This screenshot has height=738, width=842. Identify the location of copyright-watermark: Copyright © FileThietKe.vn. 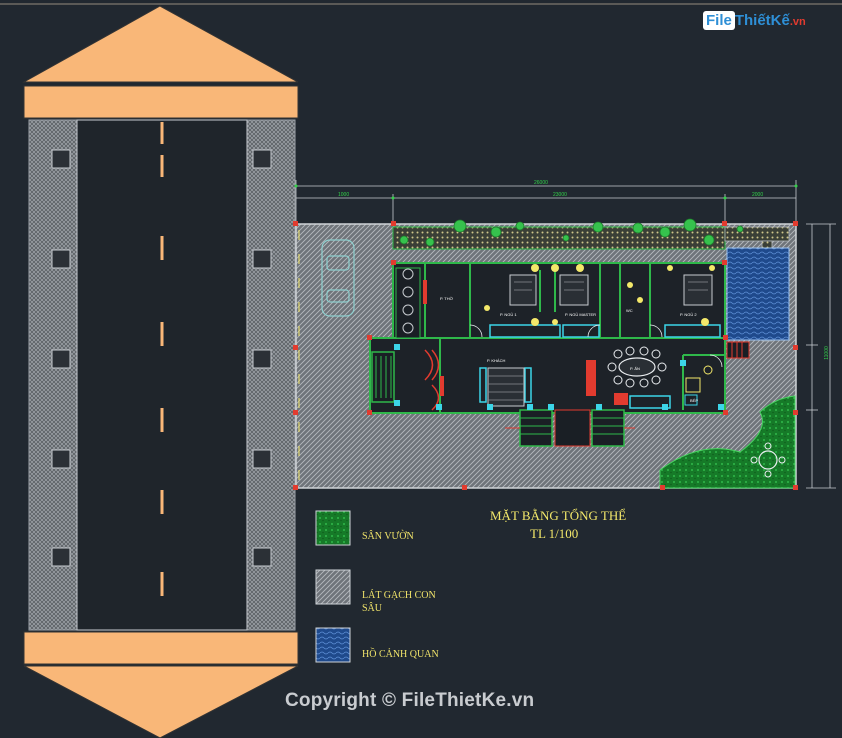
(410, 700).